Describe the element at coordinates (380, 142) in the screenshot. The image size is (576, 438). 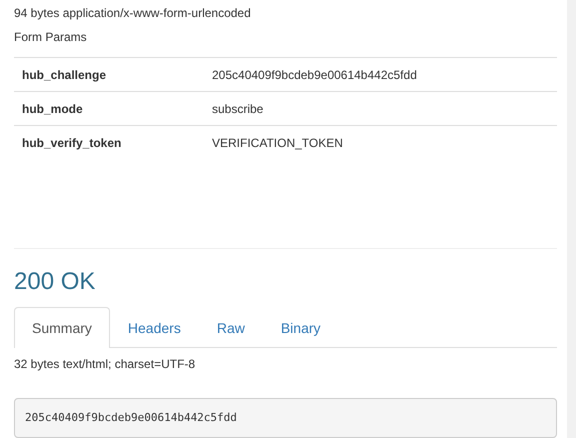
I see `param-value-cell: VERIFICATION_TOKEN` at that location.